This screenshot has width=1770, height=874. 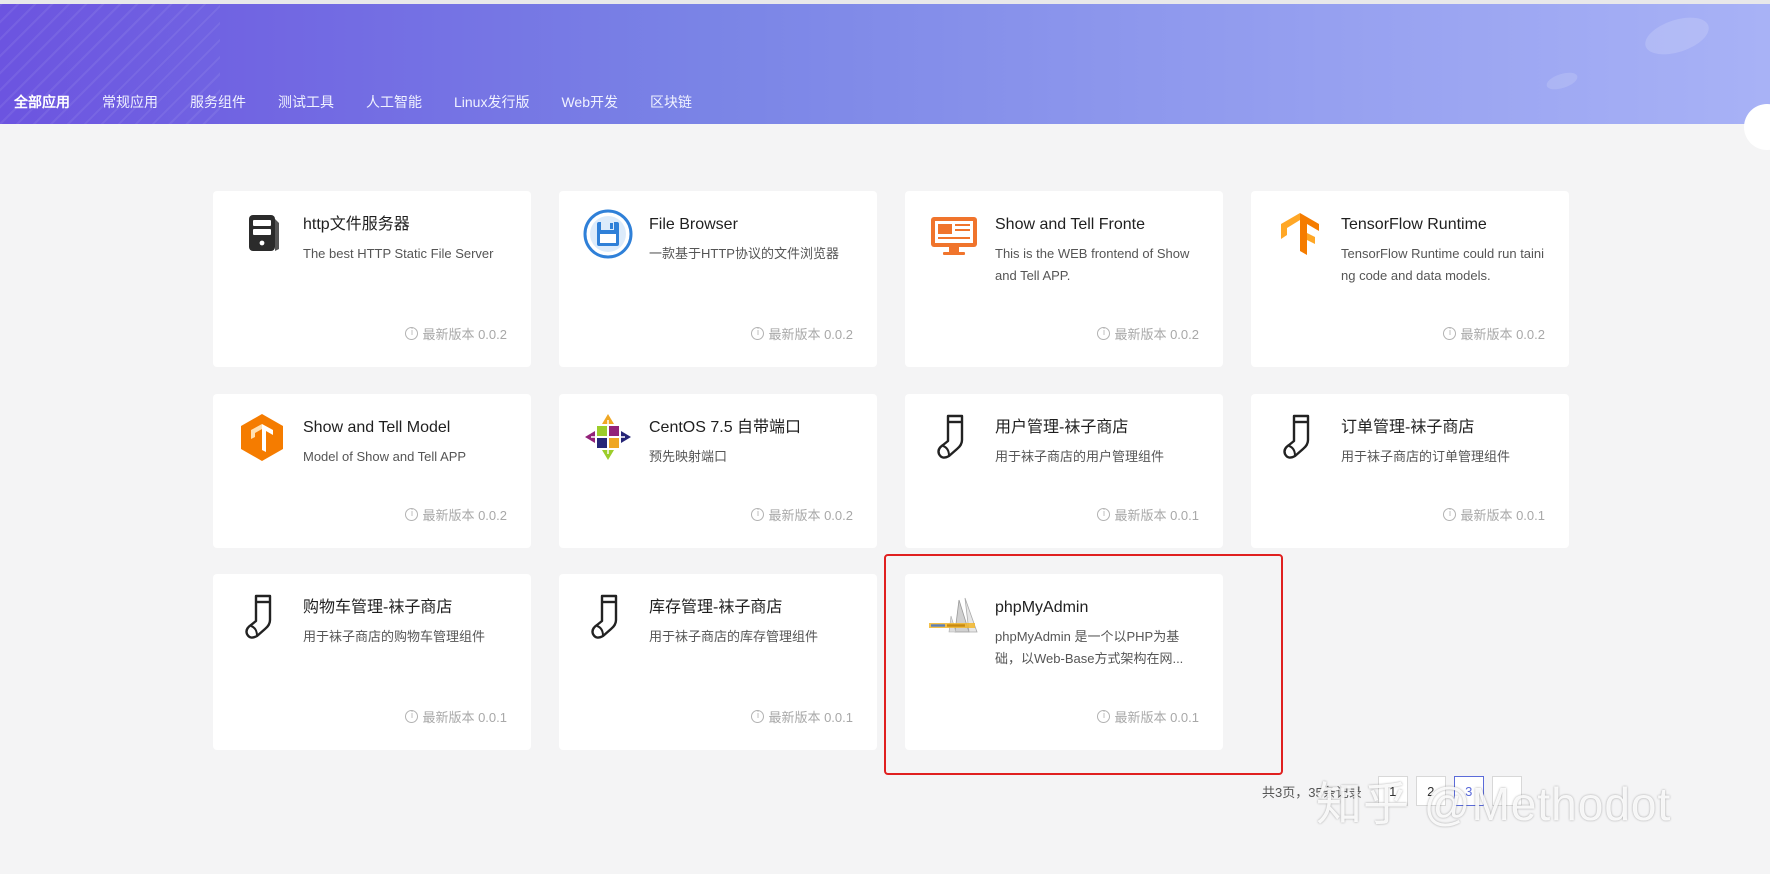 What do you see at coordinates (394, 102) in the screenshot?
I see `tab-ai: 人工智能` at bounding box center [394, 102].